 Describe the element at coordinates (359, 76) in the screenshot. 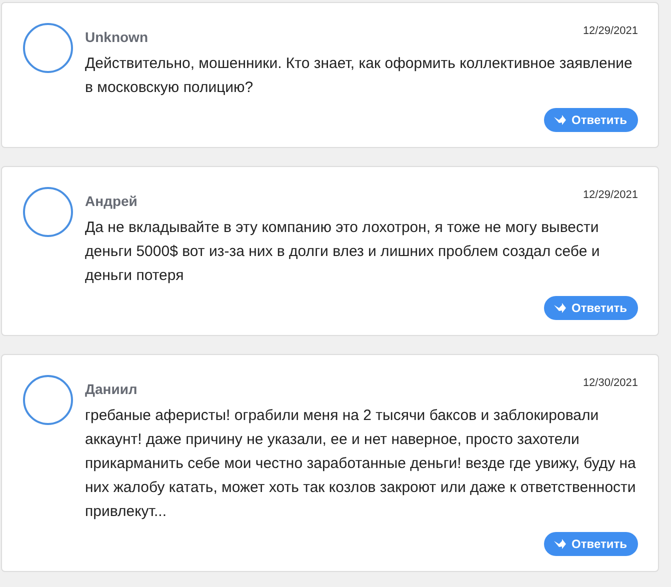

I see `comment-text: Действительно, мошенники. Кто знает, как оформить коллективное заявление в московскую полицию?` at that location.